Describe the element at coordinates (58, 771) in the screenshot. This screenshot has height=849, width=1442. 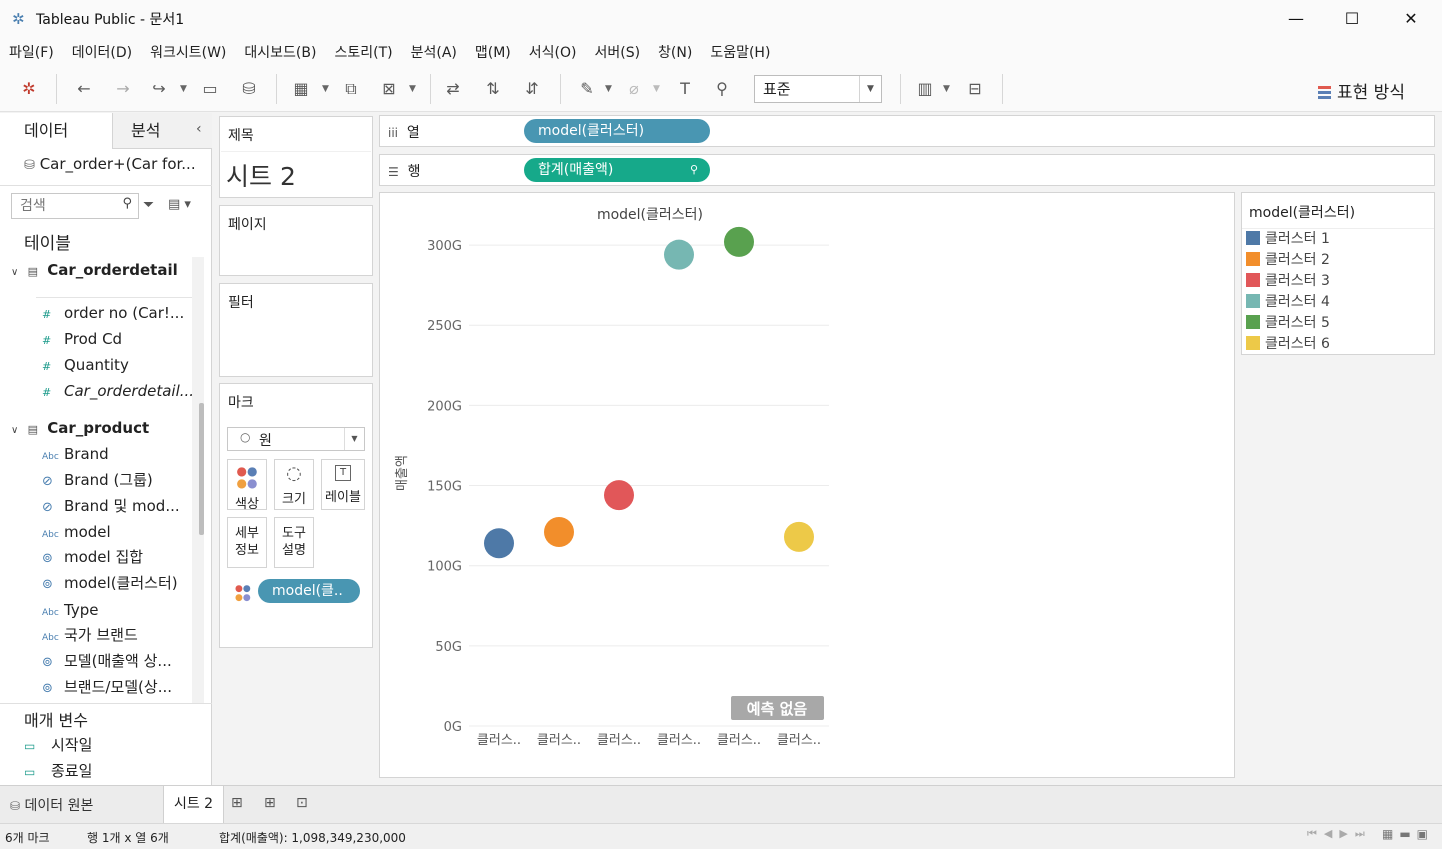
I see `parameter-item: ▭ 종료일` at that location.